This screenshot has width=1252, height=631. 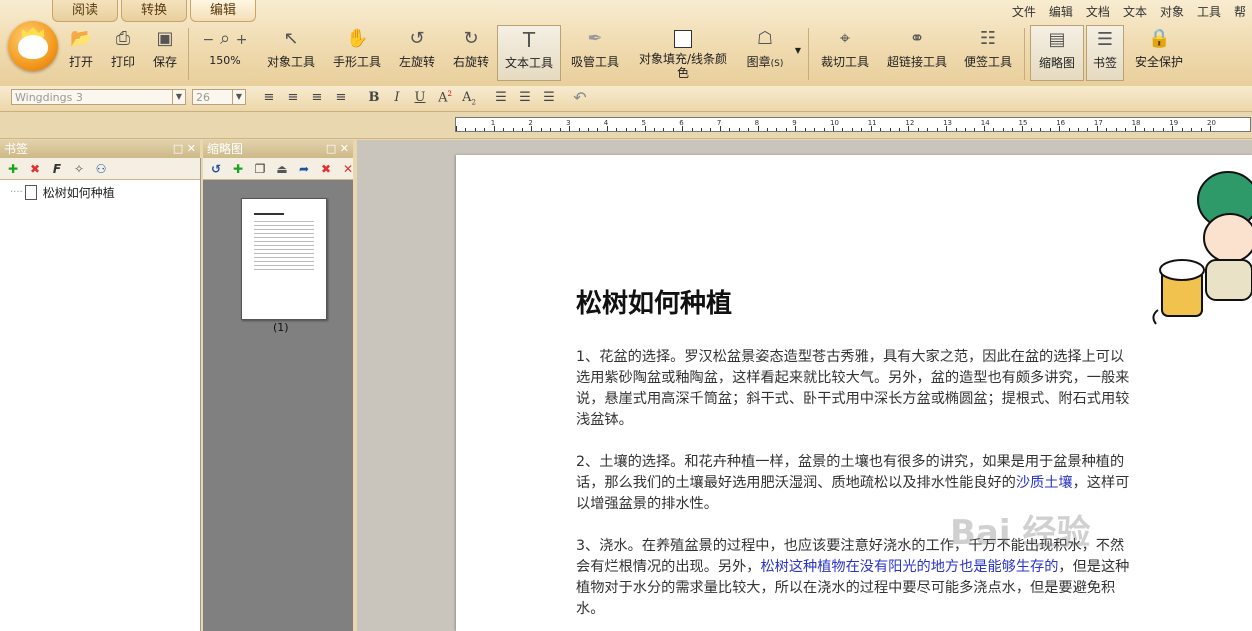 I want to click on menubar: 文件 编辑 文档 文本 对象 工具 帮, so click(x=1128, y=10).